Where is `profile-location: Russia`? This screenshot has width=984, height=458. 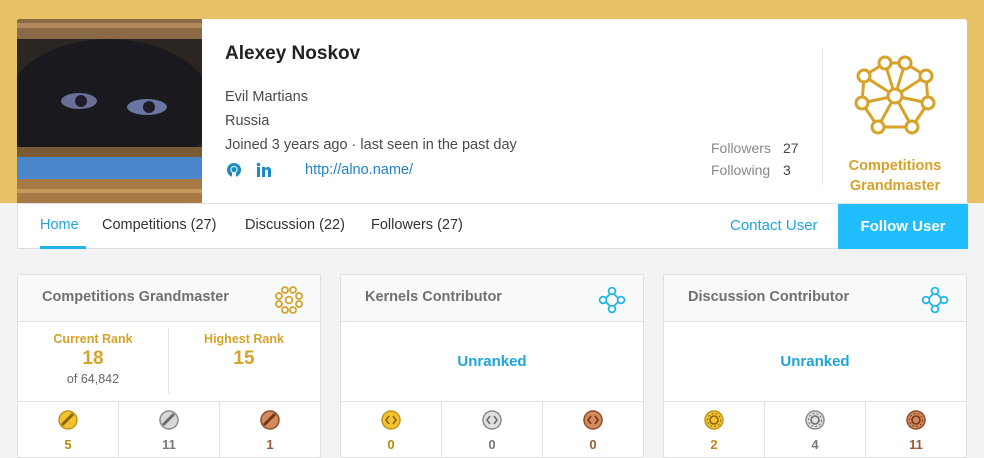 profile-location: Russia is located at coordinates (247, 121).